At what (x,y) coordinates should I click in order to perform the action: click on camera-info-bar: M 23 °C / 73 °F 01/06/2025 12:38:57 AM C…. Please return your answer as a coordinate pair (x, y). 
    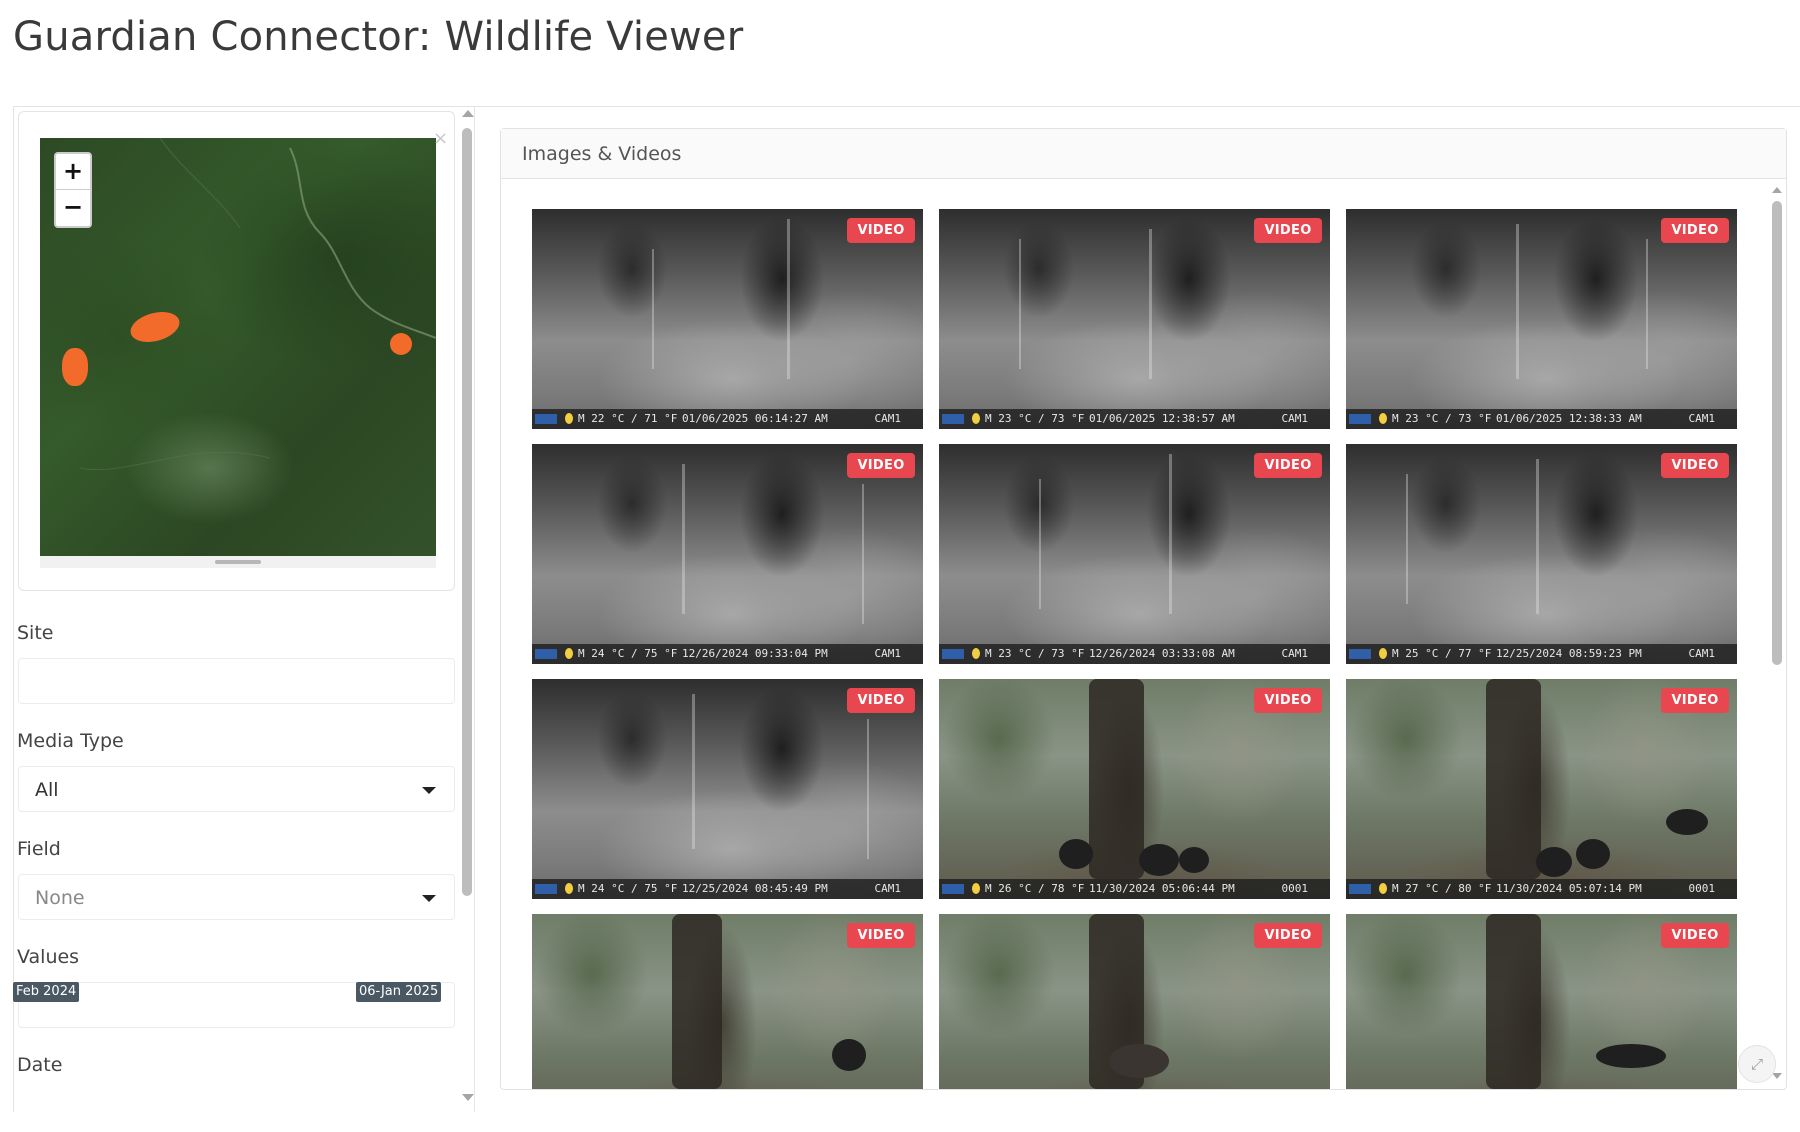
    Looking at the image, I should click on (1134, 419).